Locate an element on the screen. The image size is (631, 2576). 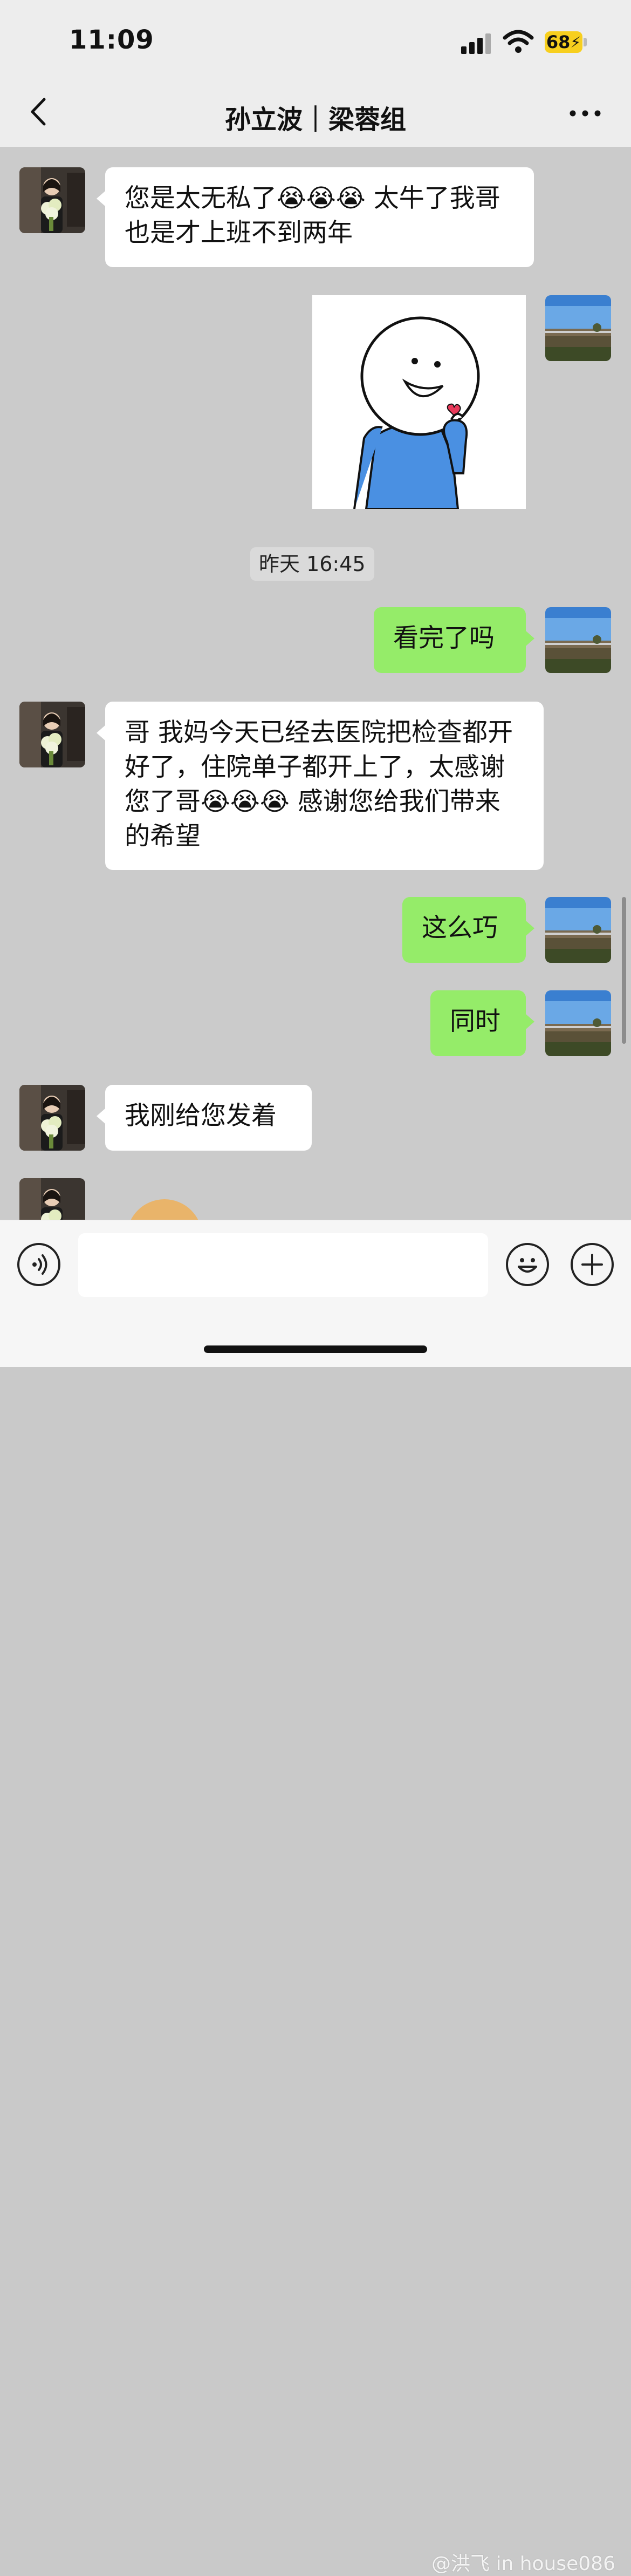
message-timestamp: 昨天 16:45 is located at coordinates (312, 564).